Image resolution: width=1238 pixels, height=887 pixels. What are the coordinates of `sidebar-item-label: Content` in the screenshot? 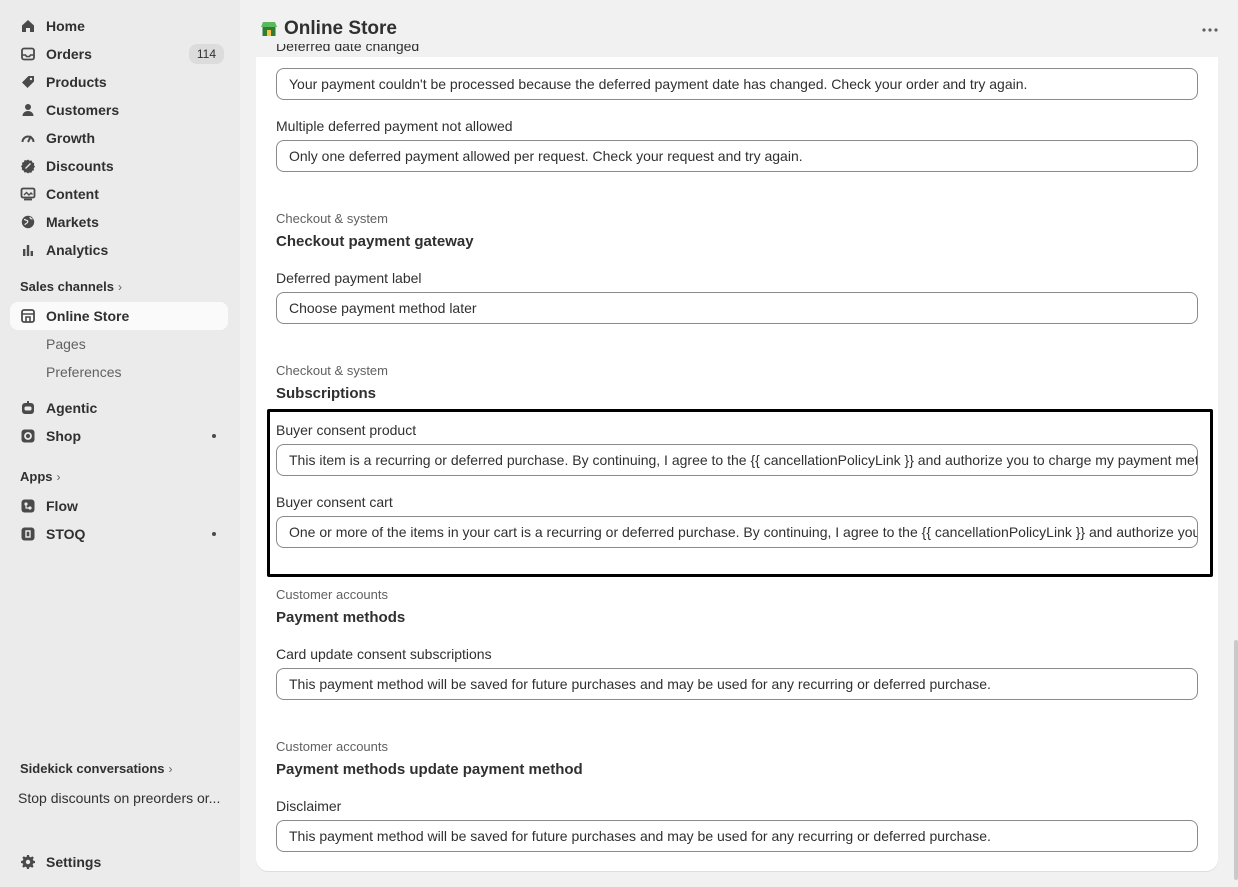 It's located at (72, 194).